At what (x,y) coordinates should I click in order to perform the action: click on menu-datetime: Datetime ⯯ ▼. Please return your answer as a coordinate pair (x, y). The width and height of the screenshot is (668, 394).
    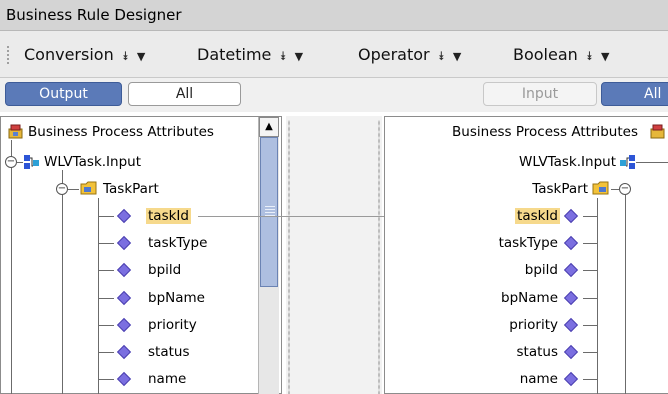
    Looking at the image, I should click on (250, 54).